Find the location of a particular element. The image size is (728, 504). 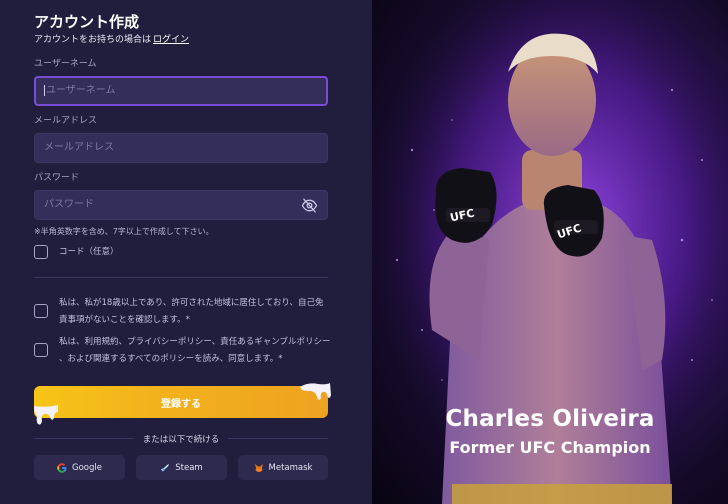

steam-label: Steam is located at coordinates (189, 467).